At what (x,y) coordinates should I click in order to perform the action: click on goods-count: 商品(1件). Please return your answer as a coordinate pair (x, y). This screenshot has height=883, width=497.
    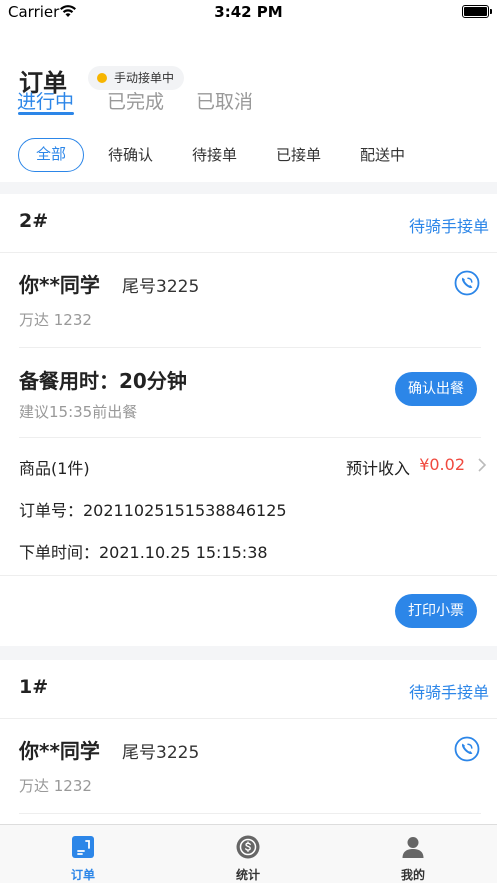
    Looking at the image, I should click on (54, 467).